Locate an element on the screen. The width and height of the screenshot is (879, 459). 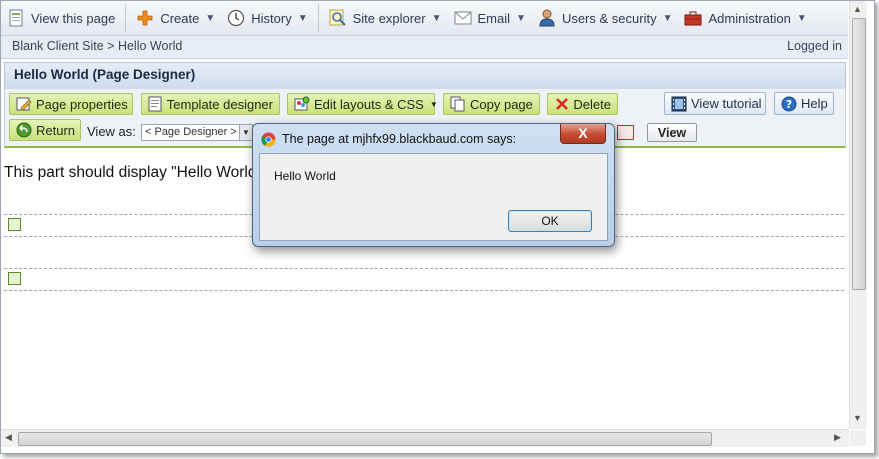
nav-view-this-page: View this page is located at coordinates (61, 18).